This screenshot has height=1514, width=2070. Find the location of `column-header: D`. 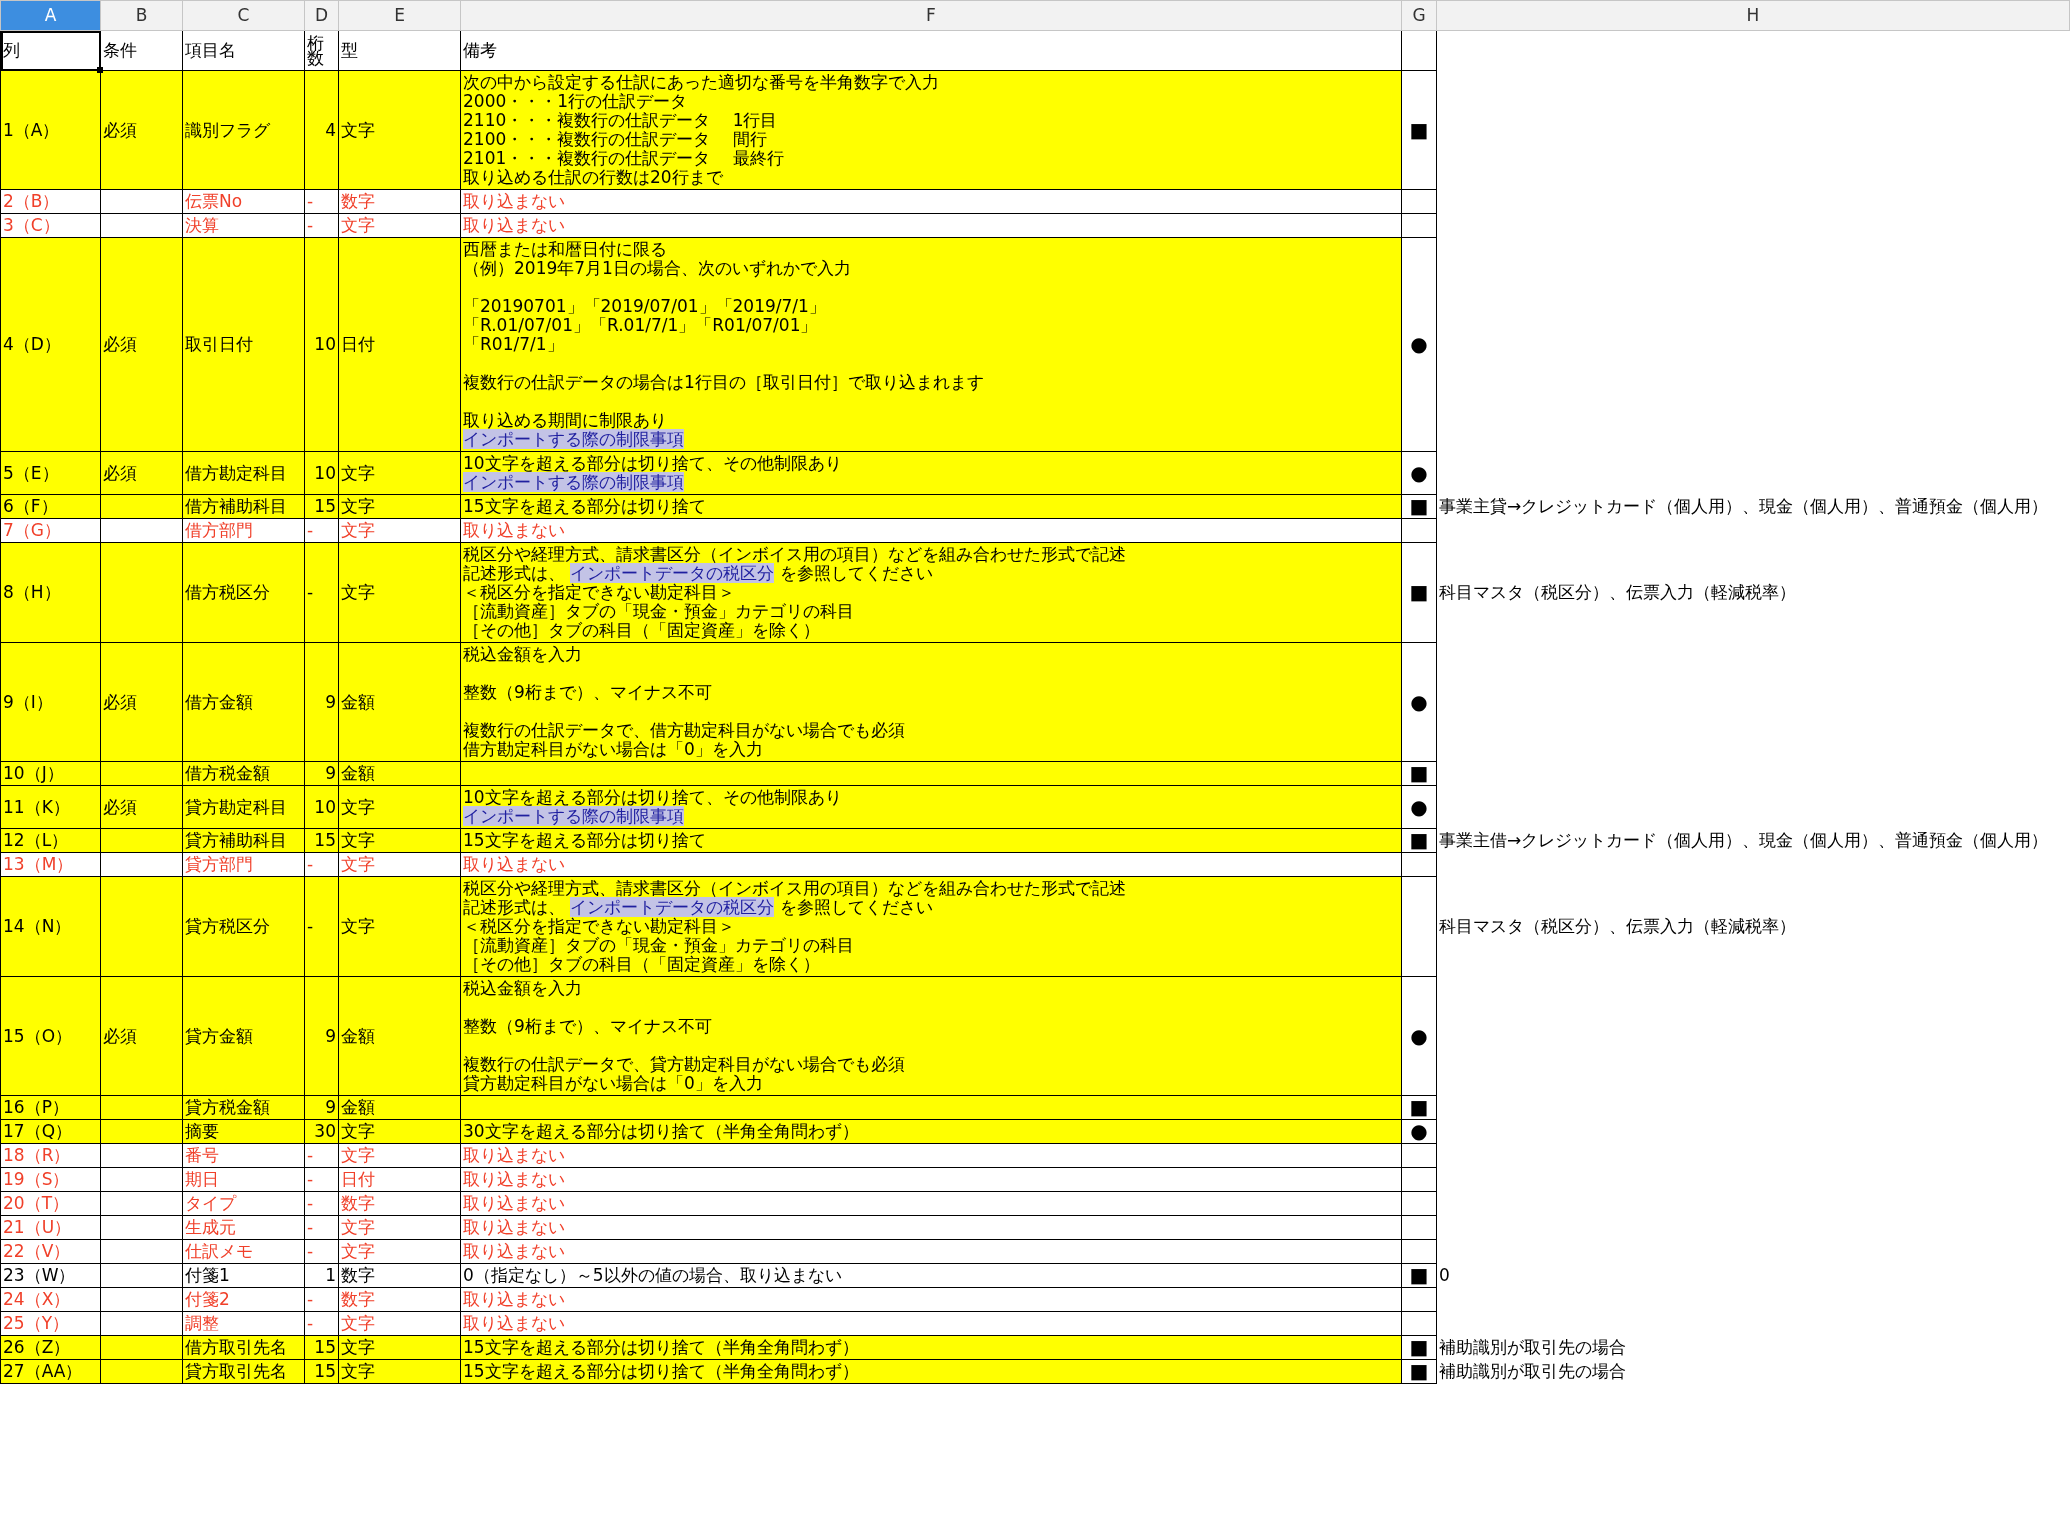

column-header: D is located at coordinates (321, 15).